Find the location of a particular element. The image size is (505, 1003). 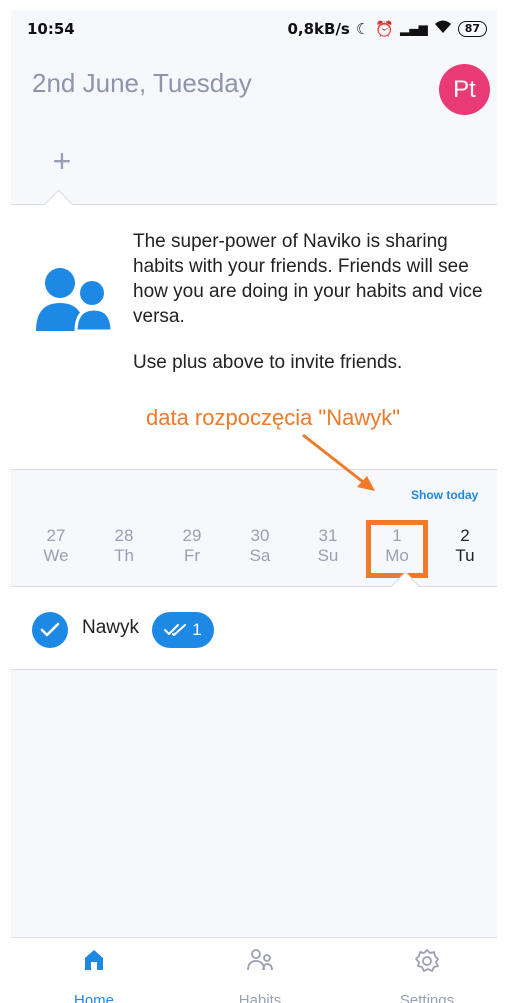

day-number: 29 is located at coordinates (192, 535).